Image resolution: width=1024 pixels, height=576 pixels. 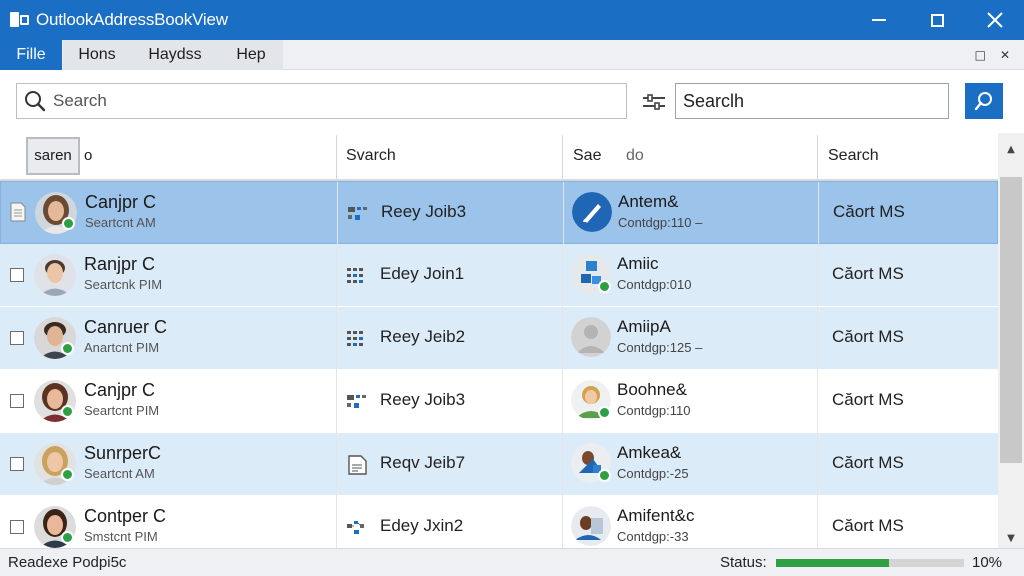 I want to click on column-header-3-sub: do, so click(x=635, y=155).